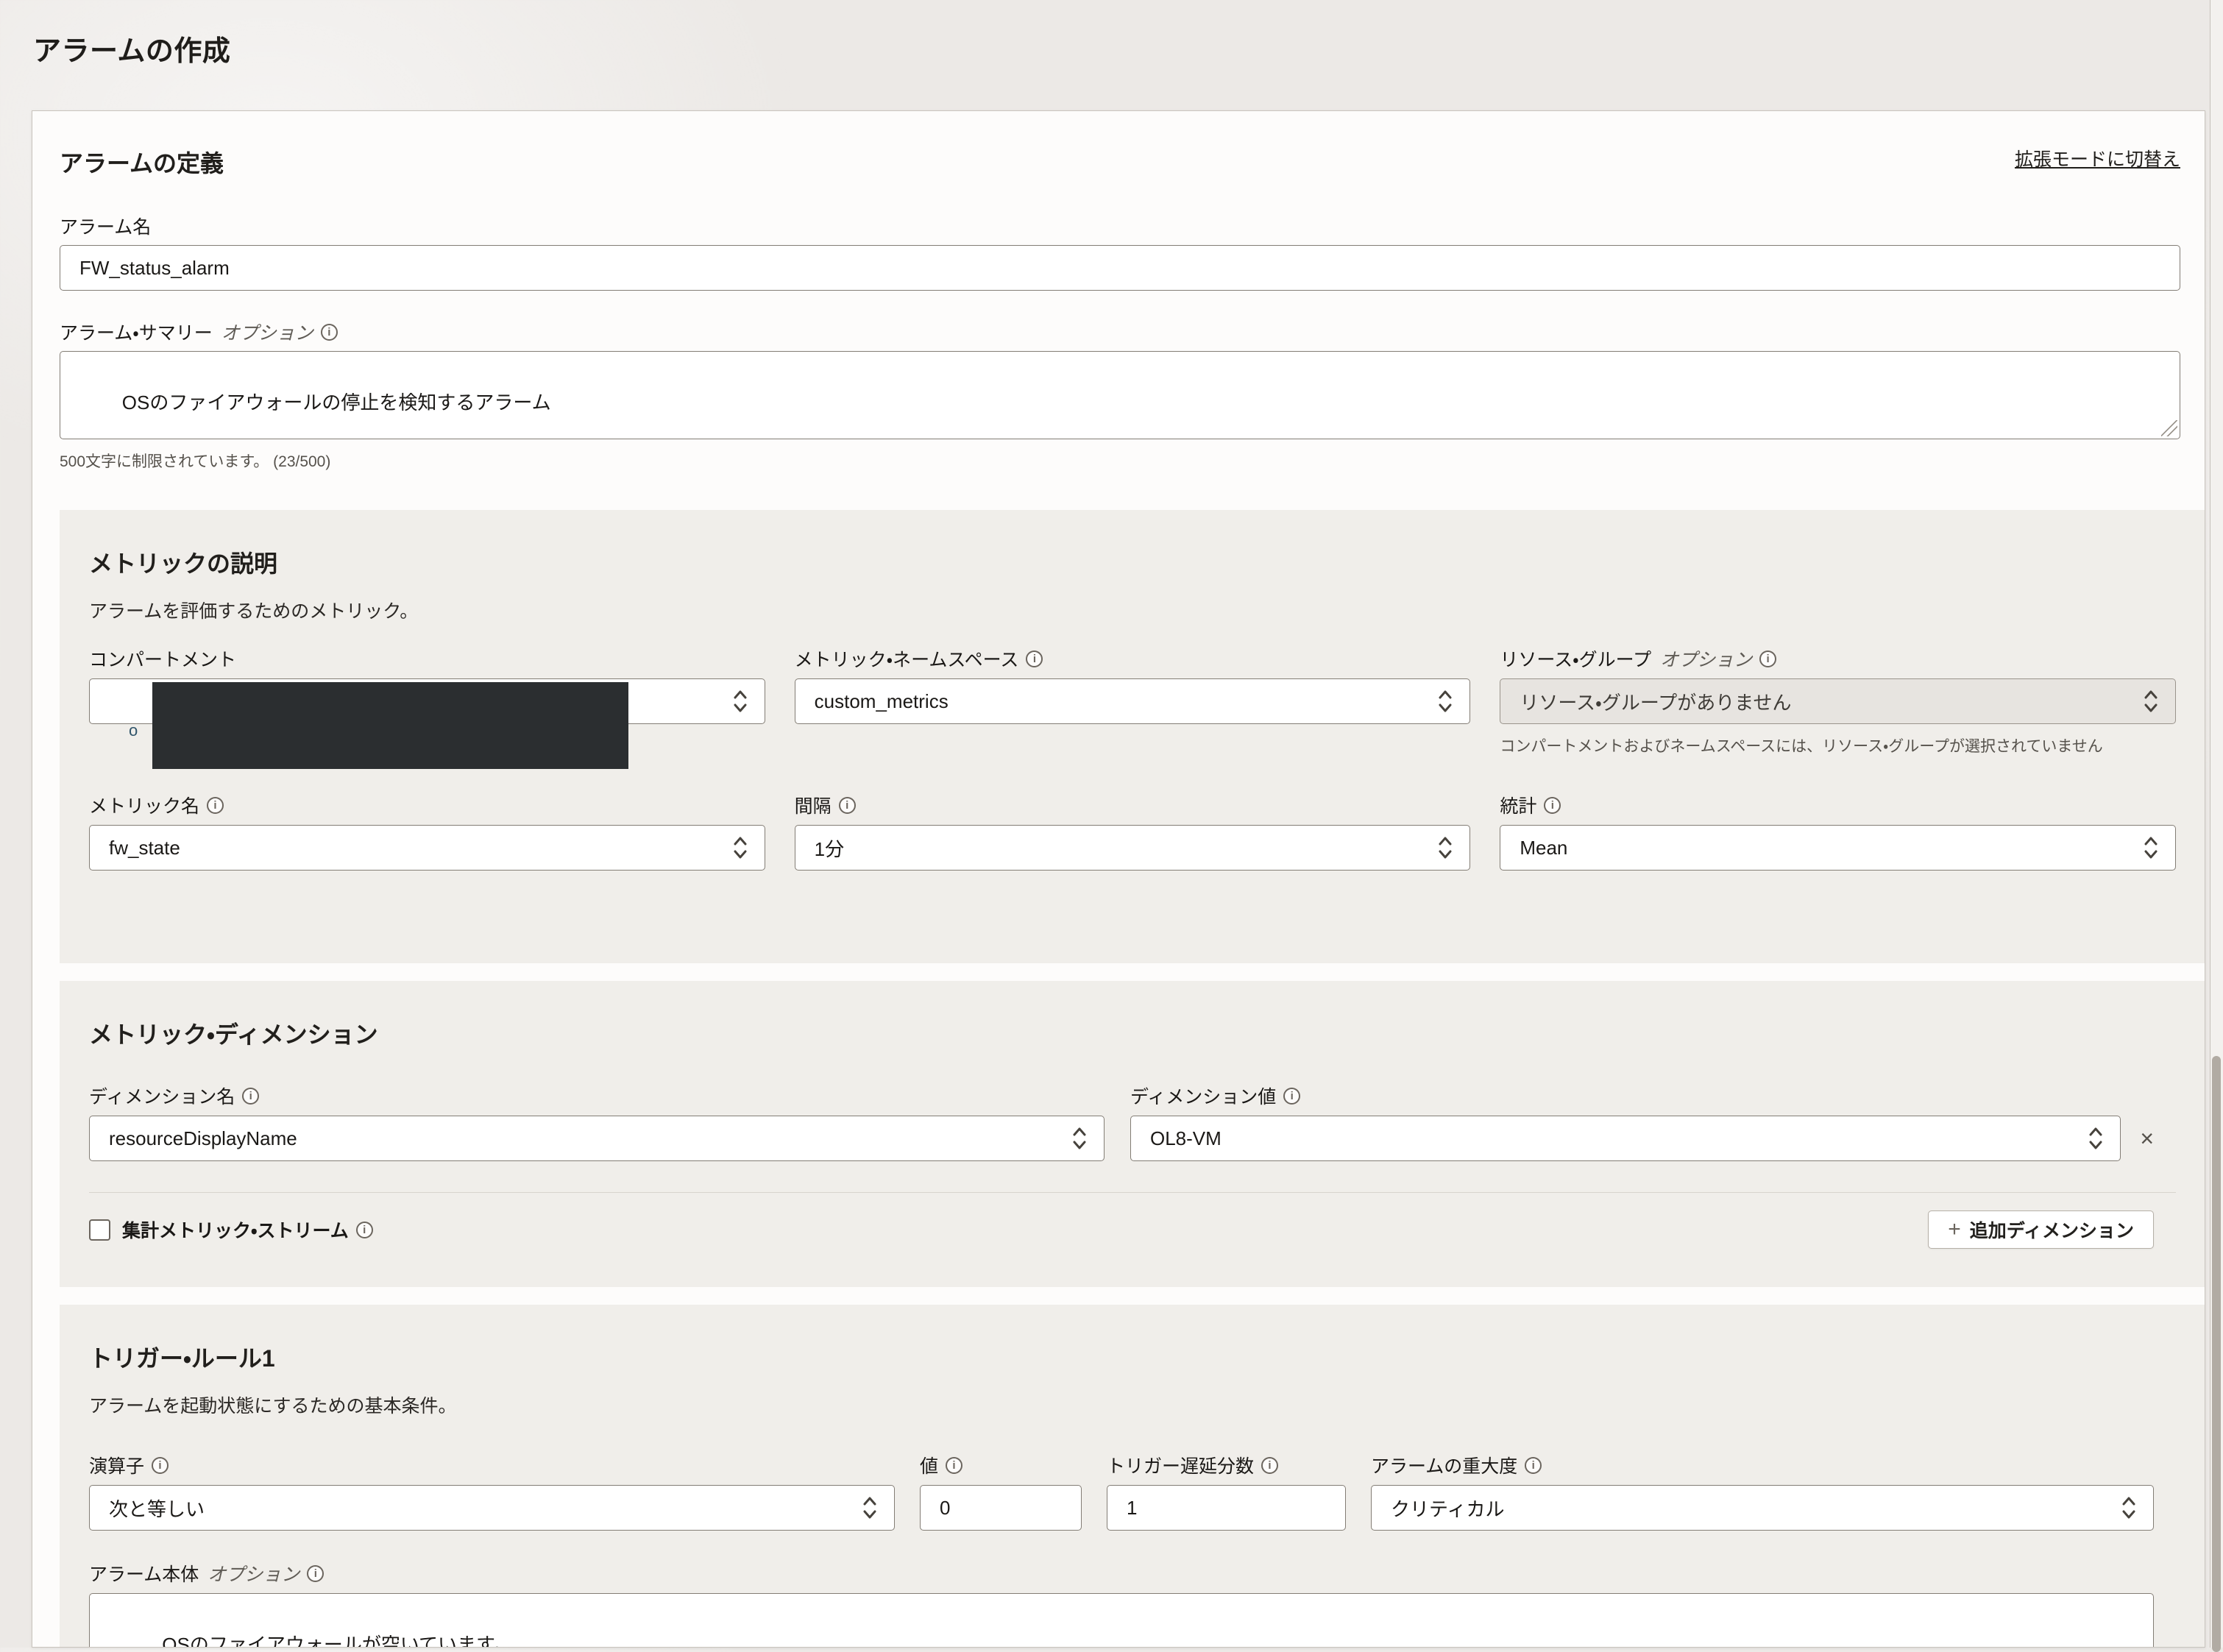 This screenshot has width=2223, height=1652. Describe the element at coordinates (597, 1138) in the screenshot. I see `dimension-name-select: resourceDisplayName` at that location.